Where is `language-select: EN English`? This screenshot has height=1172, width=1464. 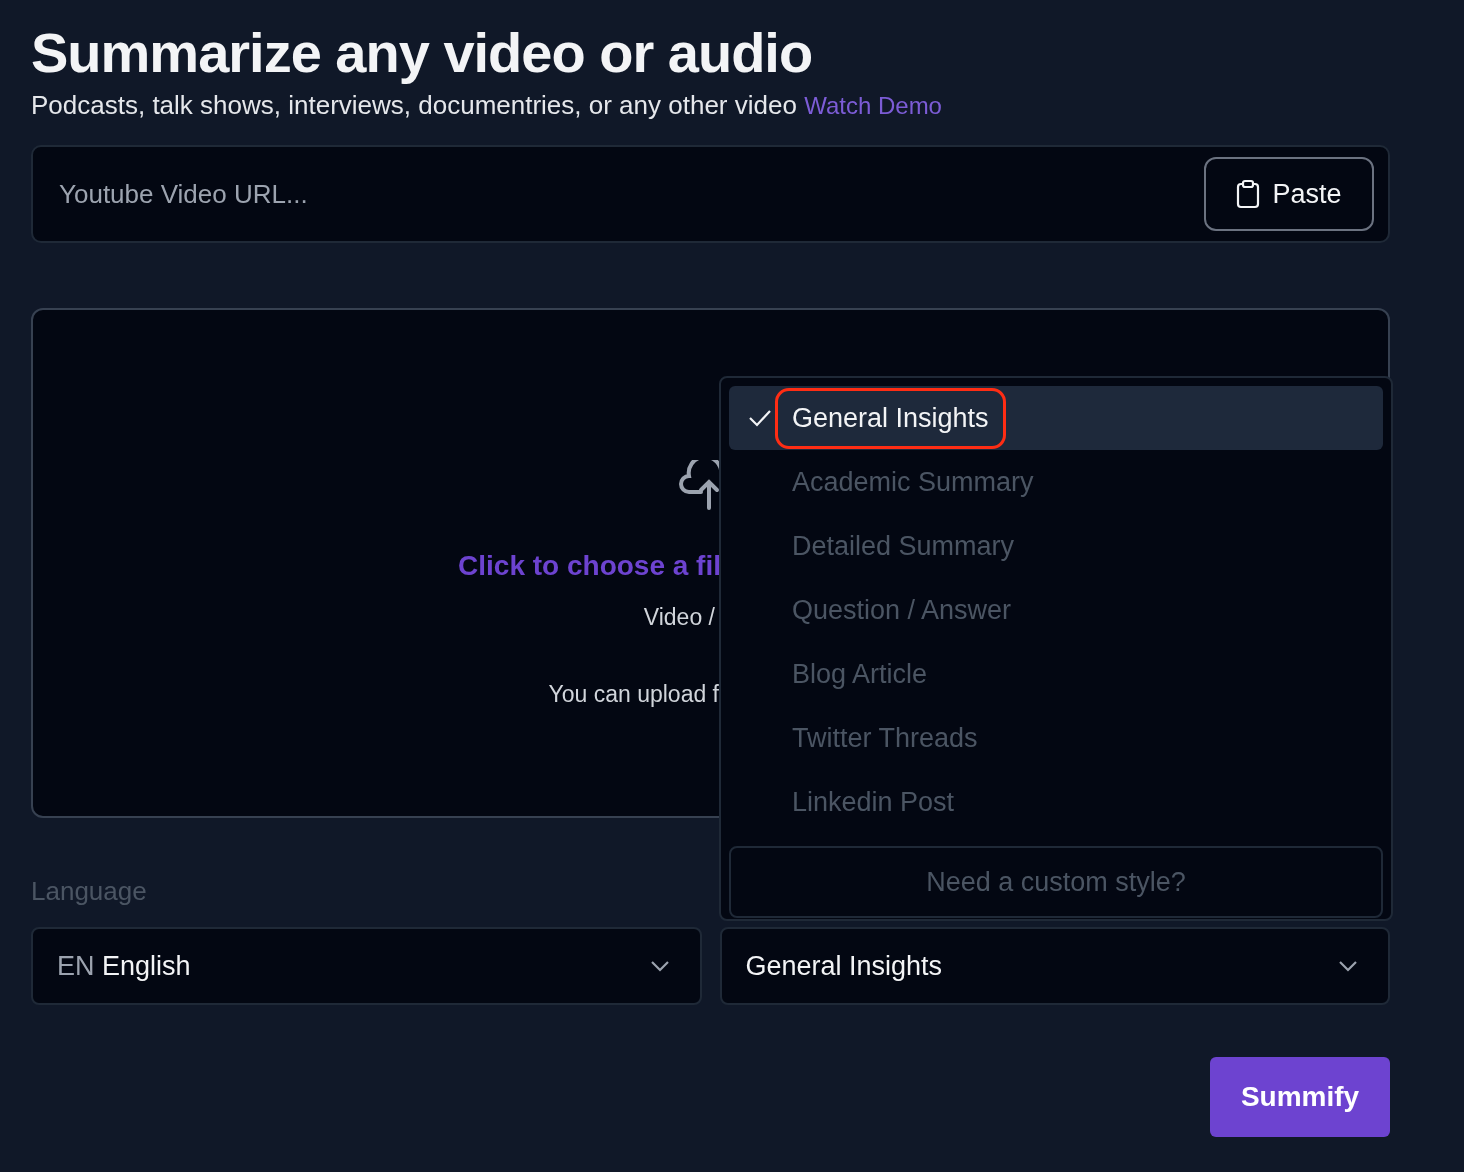
language-select: EN English is located at coordinates (366, 966).